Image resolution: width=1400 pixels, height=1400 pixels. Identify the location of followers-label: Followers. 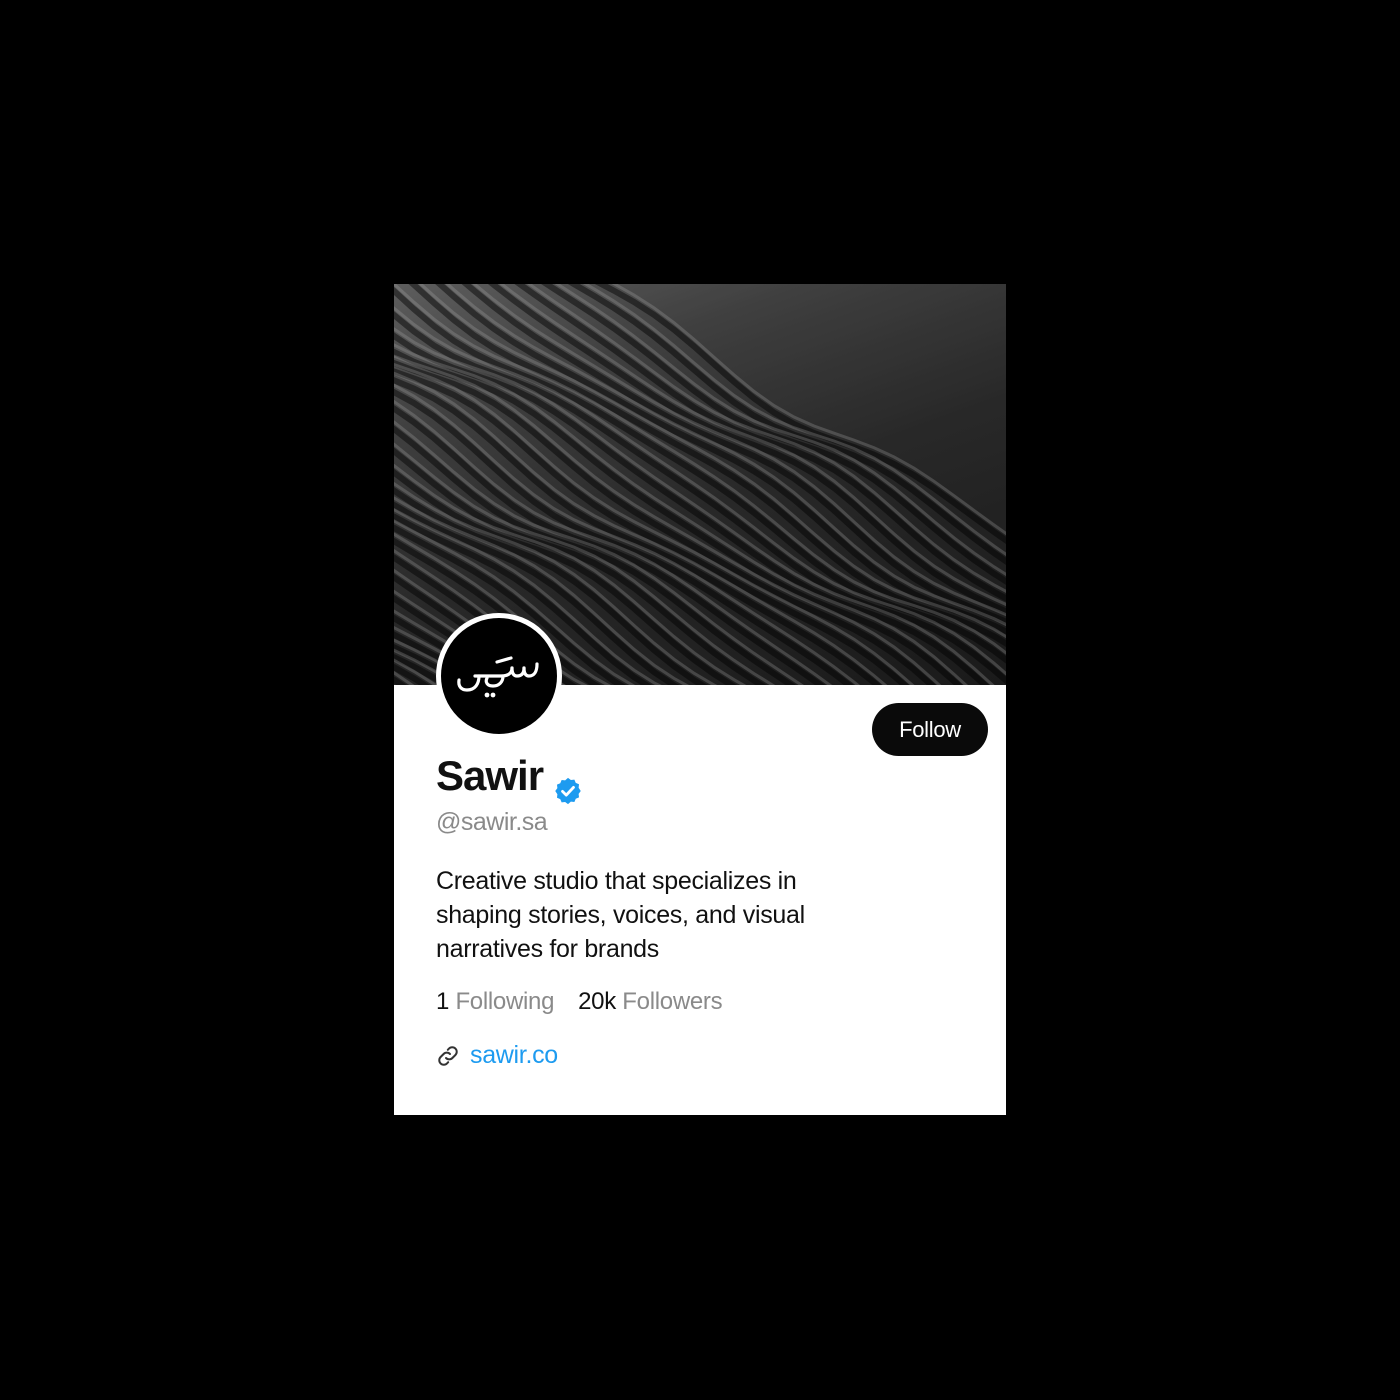
(672, 1001).